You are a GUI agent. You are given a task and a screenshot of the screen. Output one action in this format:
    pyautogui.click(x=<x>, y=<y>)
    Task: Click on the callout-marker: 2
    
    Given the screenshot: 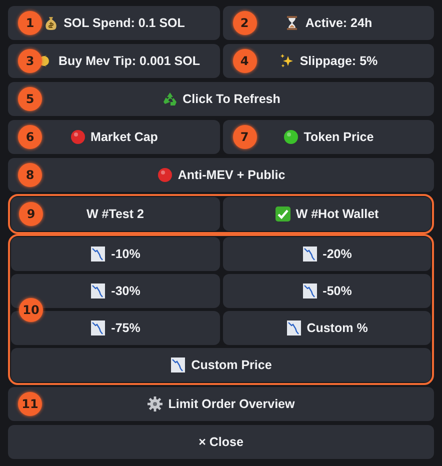 What is the action you would take?
    pyautogui.click(x=244, y=23)
    